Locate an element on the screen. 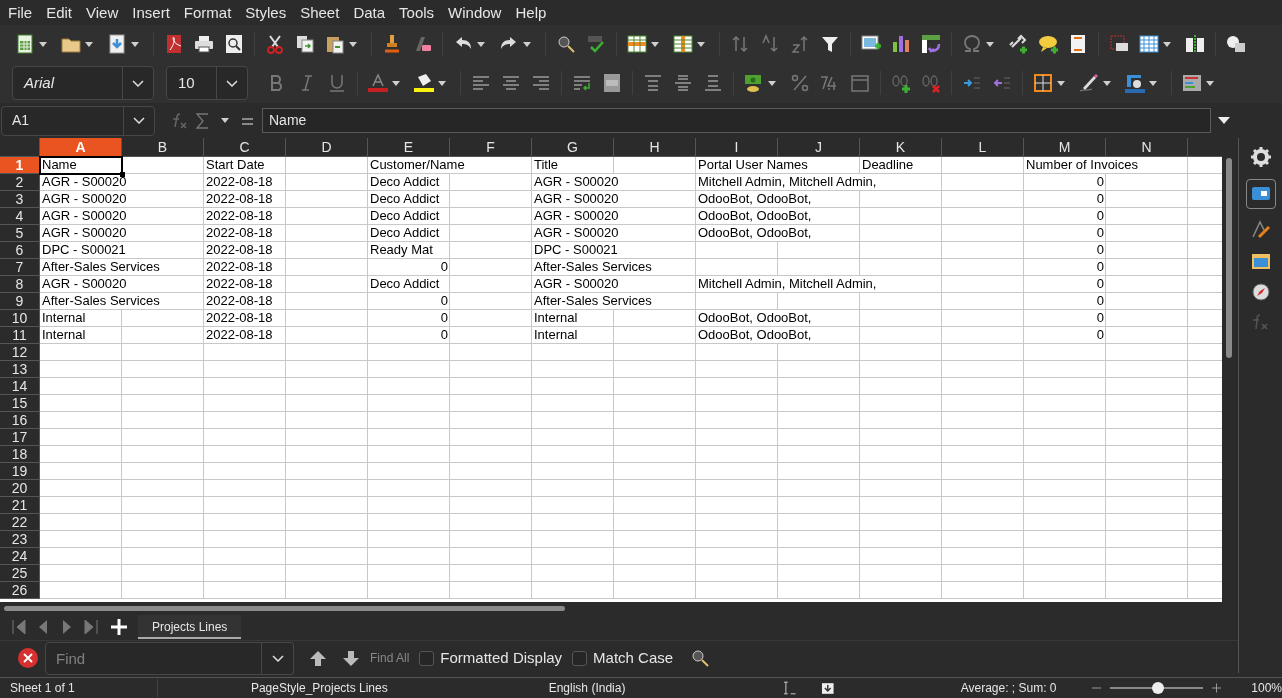  column-header: A is located at coordinates (81, 147).